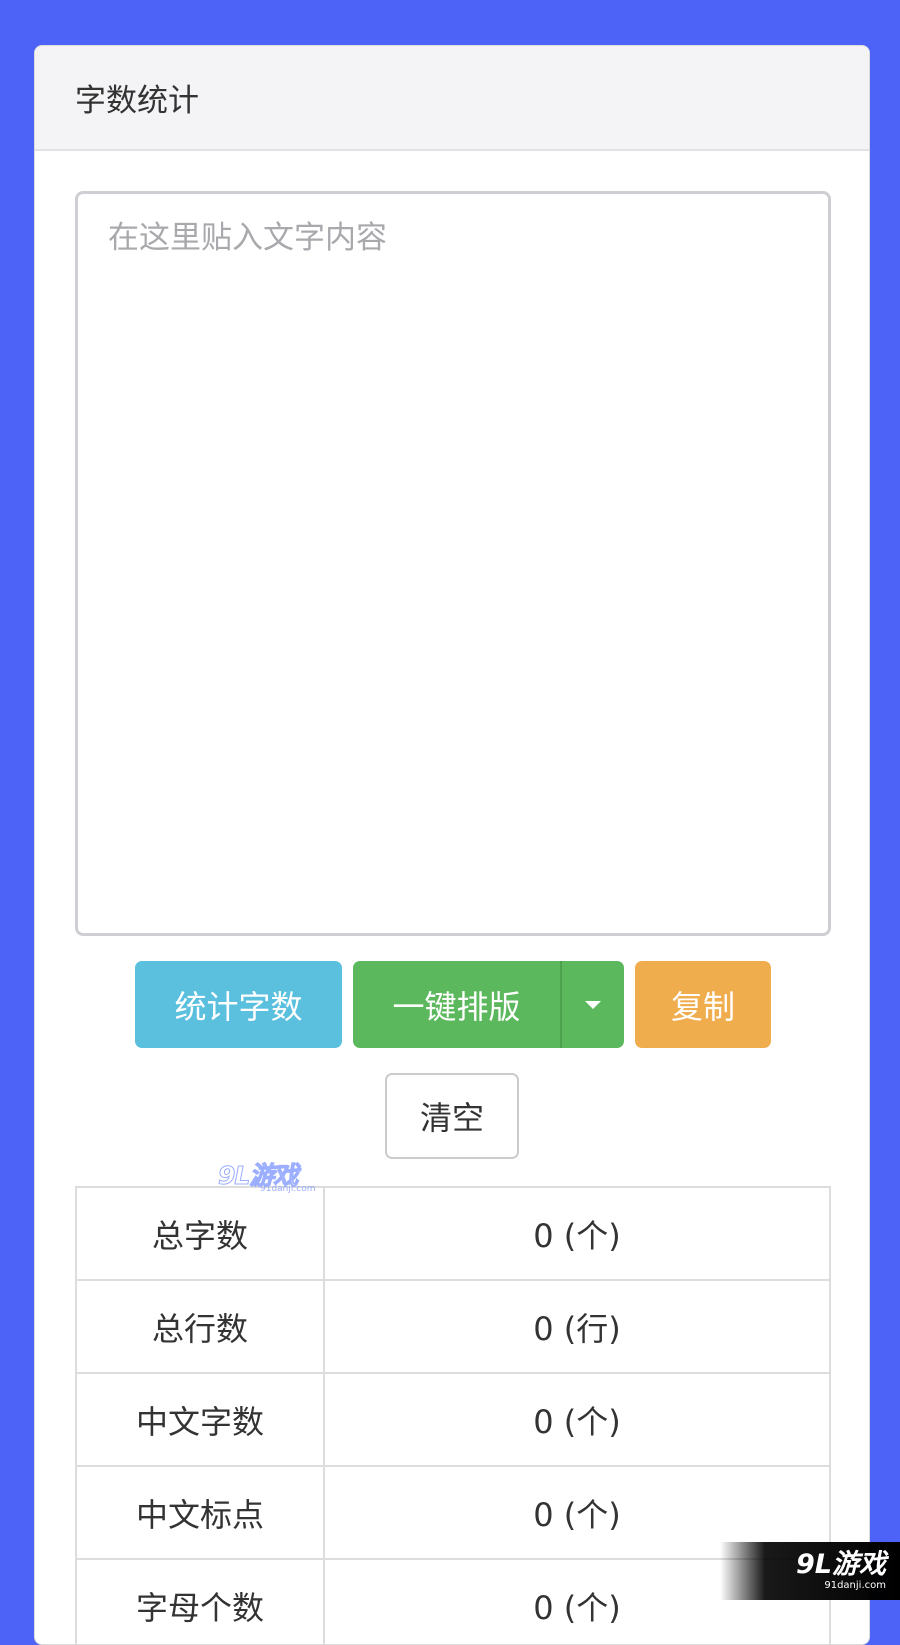 This screenshot has height=1645, width=900. I want to click on caret-down-icon, so click(593, 1004).